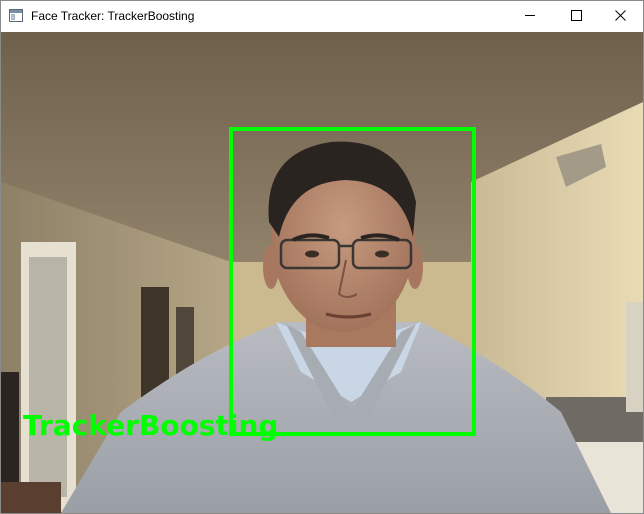  I want to click on maximize-icon, so click(576, 17).